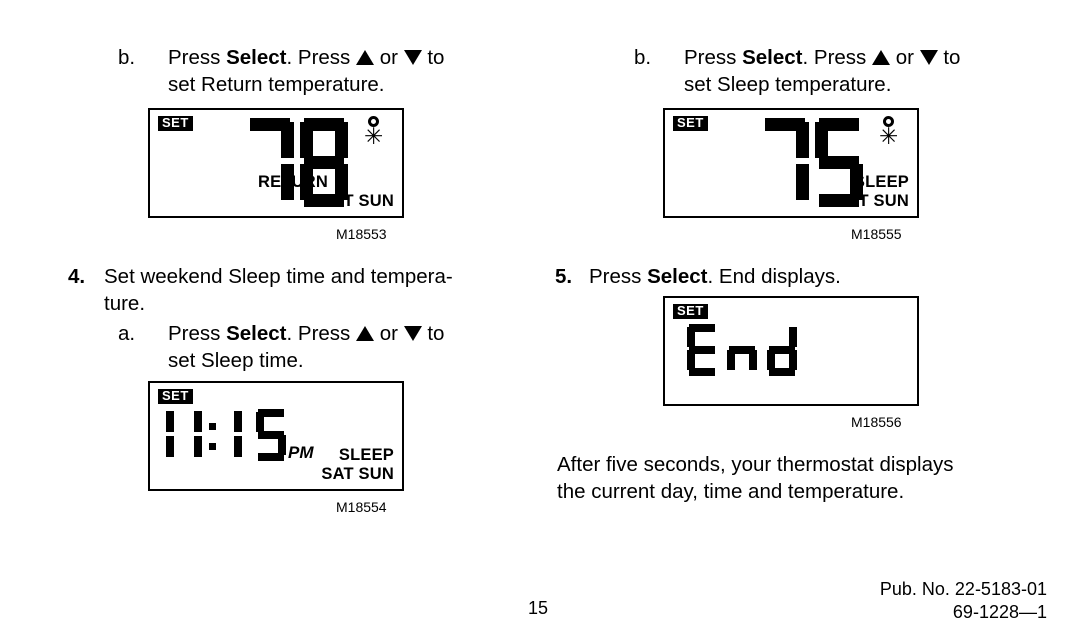 This screenshot has height=643, width=1080. Describe the element at coordinates (361, 507) in the screenshot. I see `figure-caption: M18554` at that location.